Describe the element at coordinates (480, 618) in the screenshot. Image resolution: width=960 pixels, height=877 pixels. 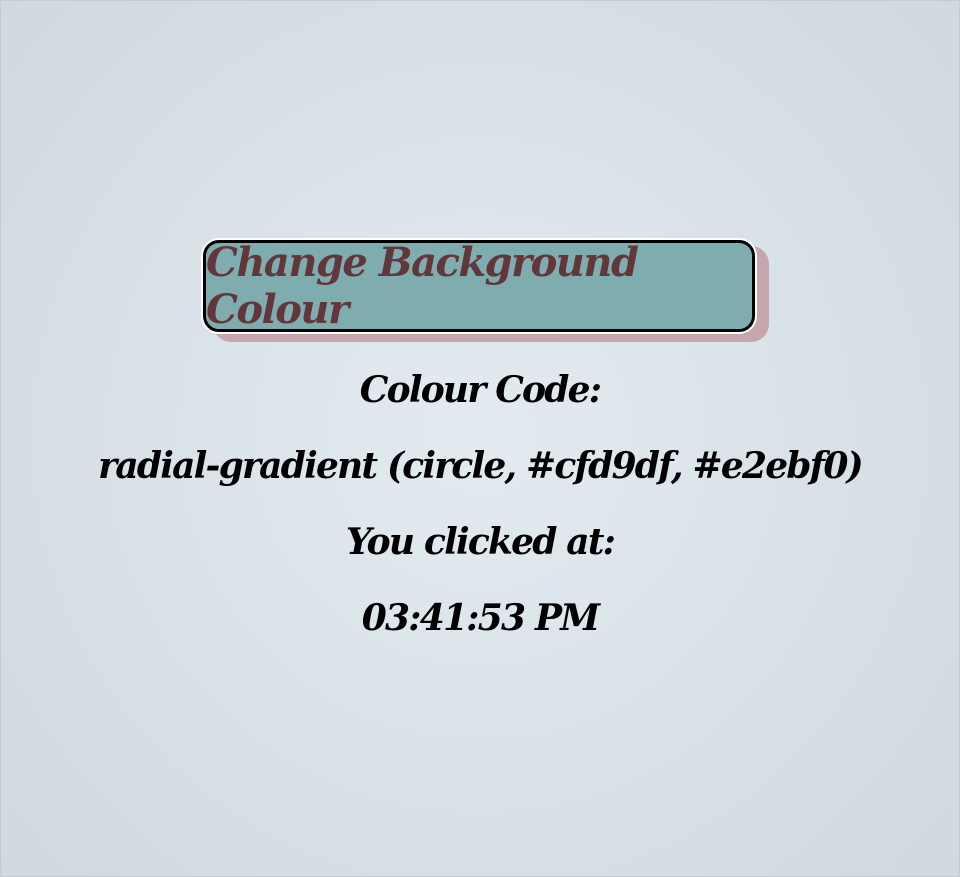
I see `clicked-time: 03:41:53 PM` at that location.